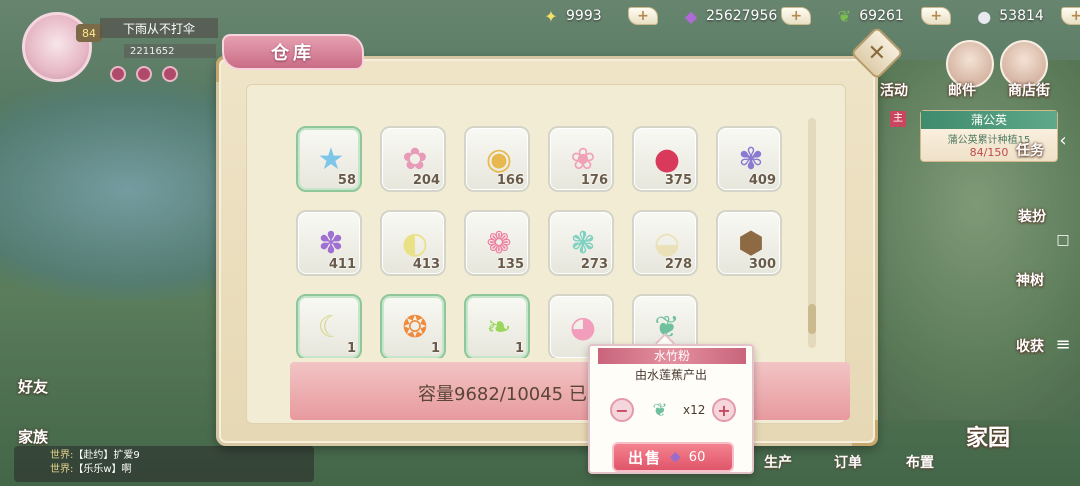 This screenshot has width=1080, height=486. What do you see at coordinates (497, 326) in the screenshot?
I see `item-slot: ❧ 1` at bounding box center [497, 326].